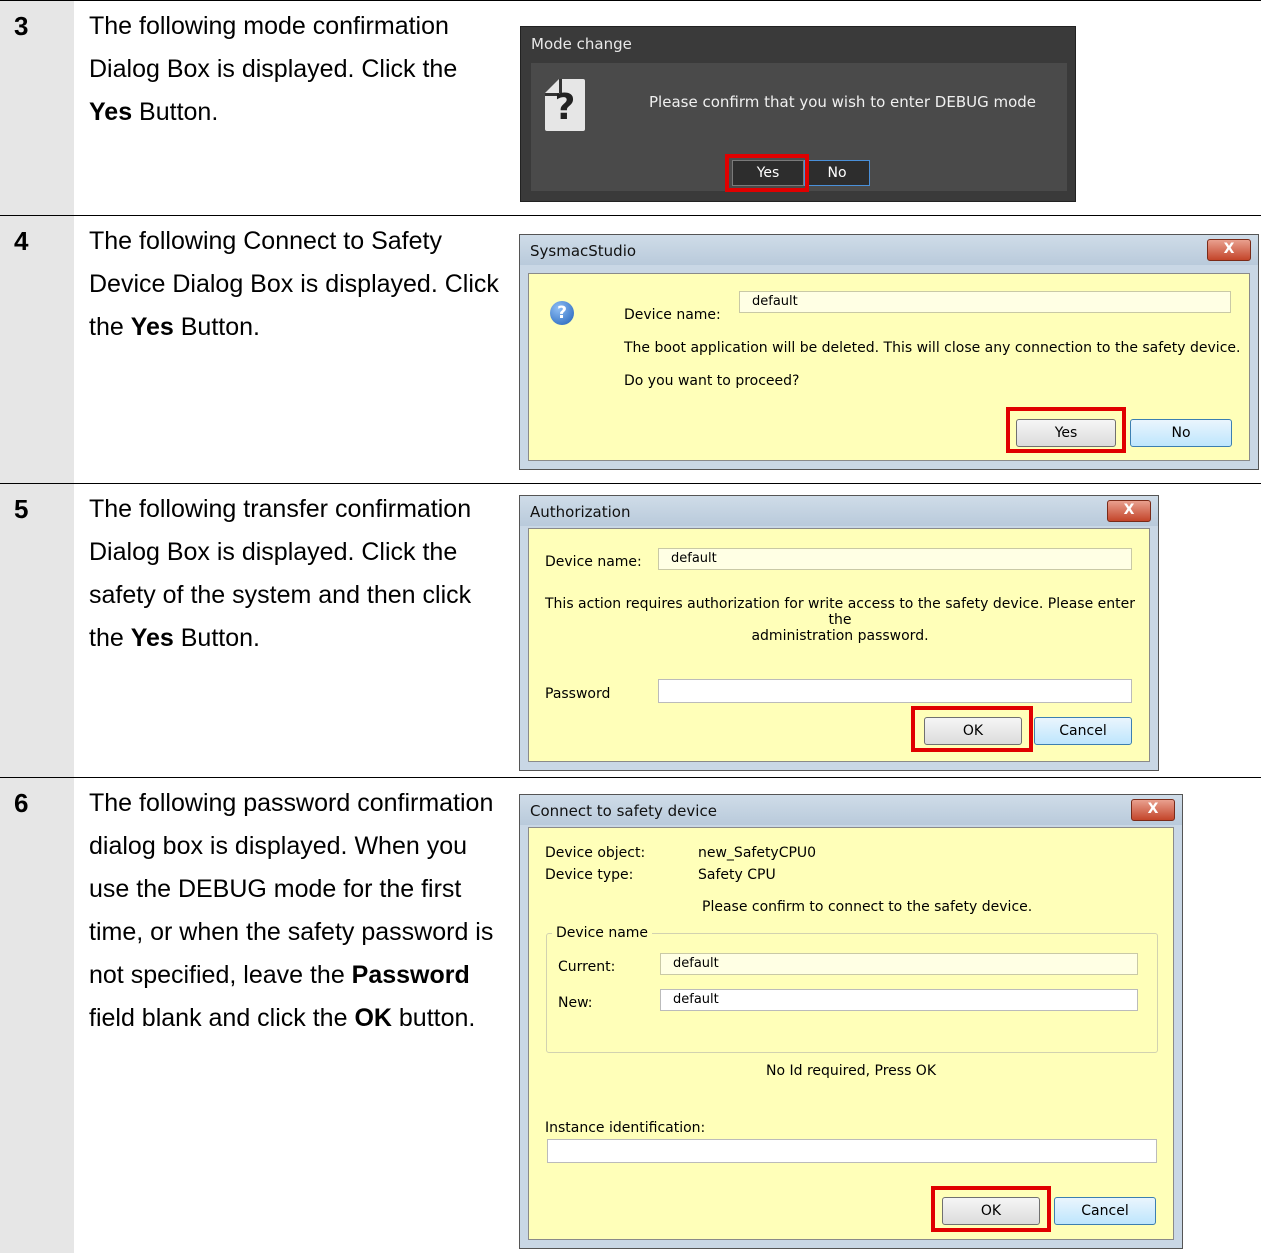  I want to click on step-number-cell: 5, so click(37, 631).